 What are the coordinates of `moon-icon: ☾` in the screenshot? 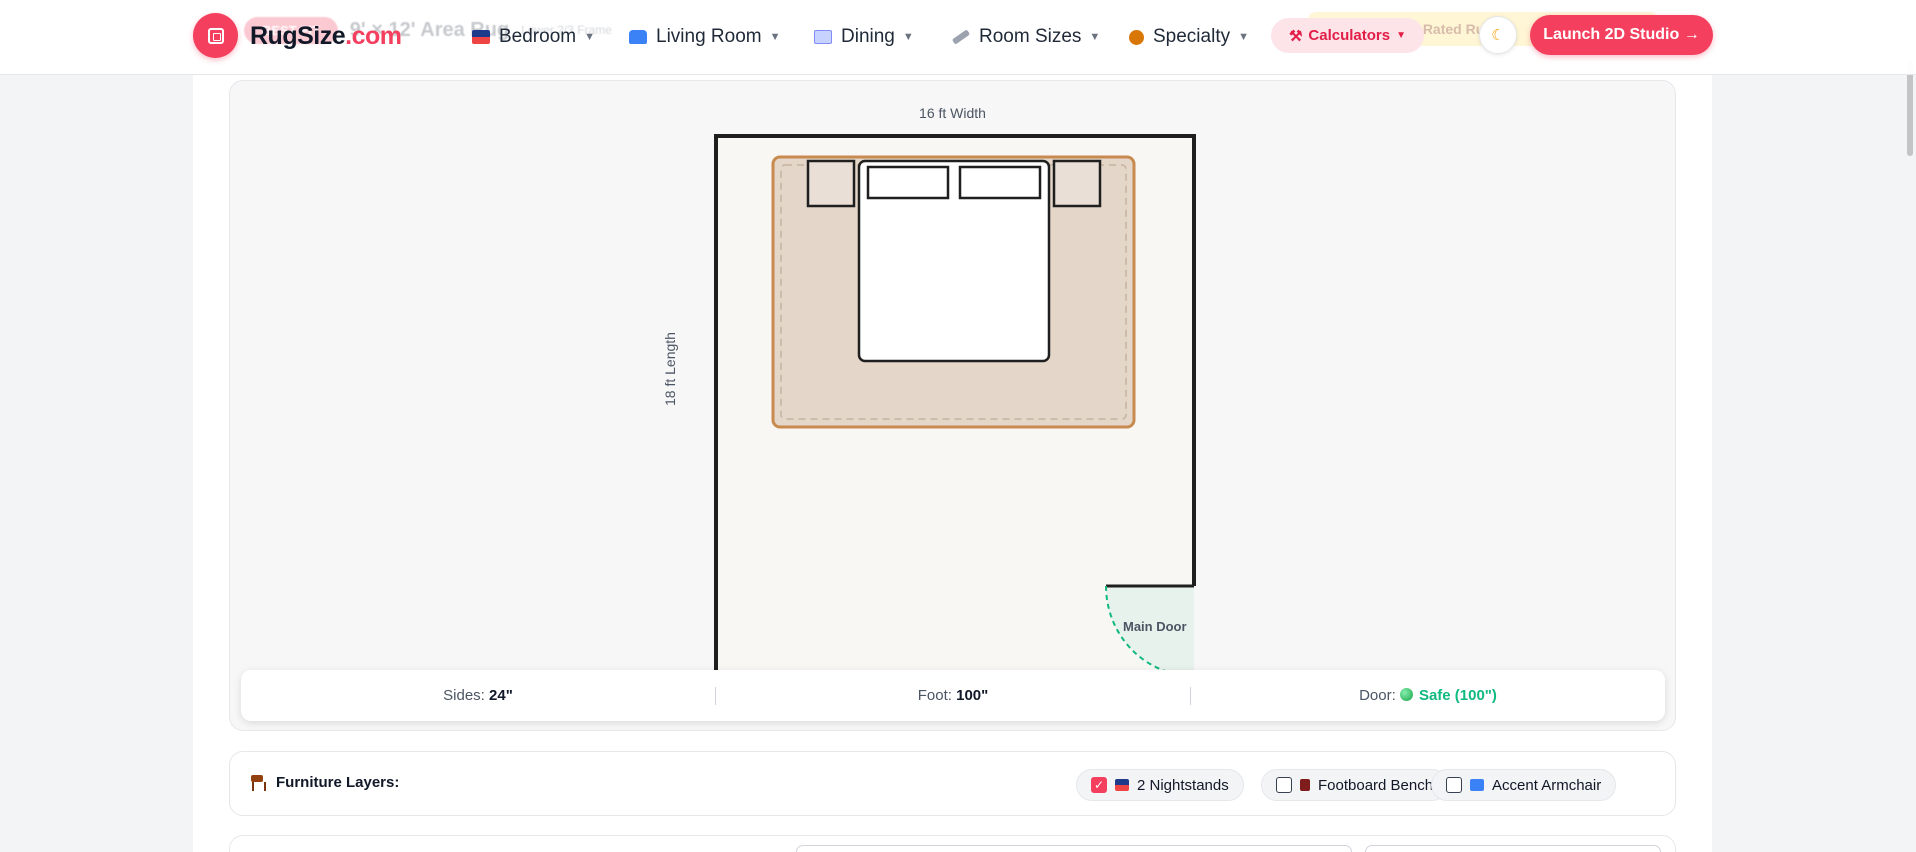 It's located at (1498, 35).